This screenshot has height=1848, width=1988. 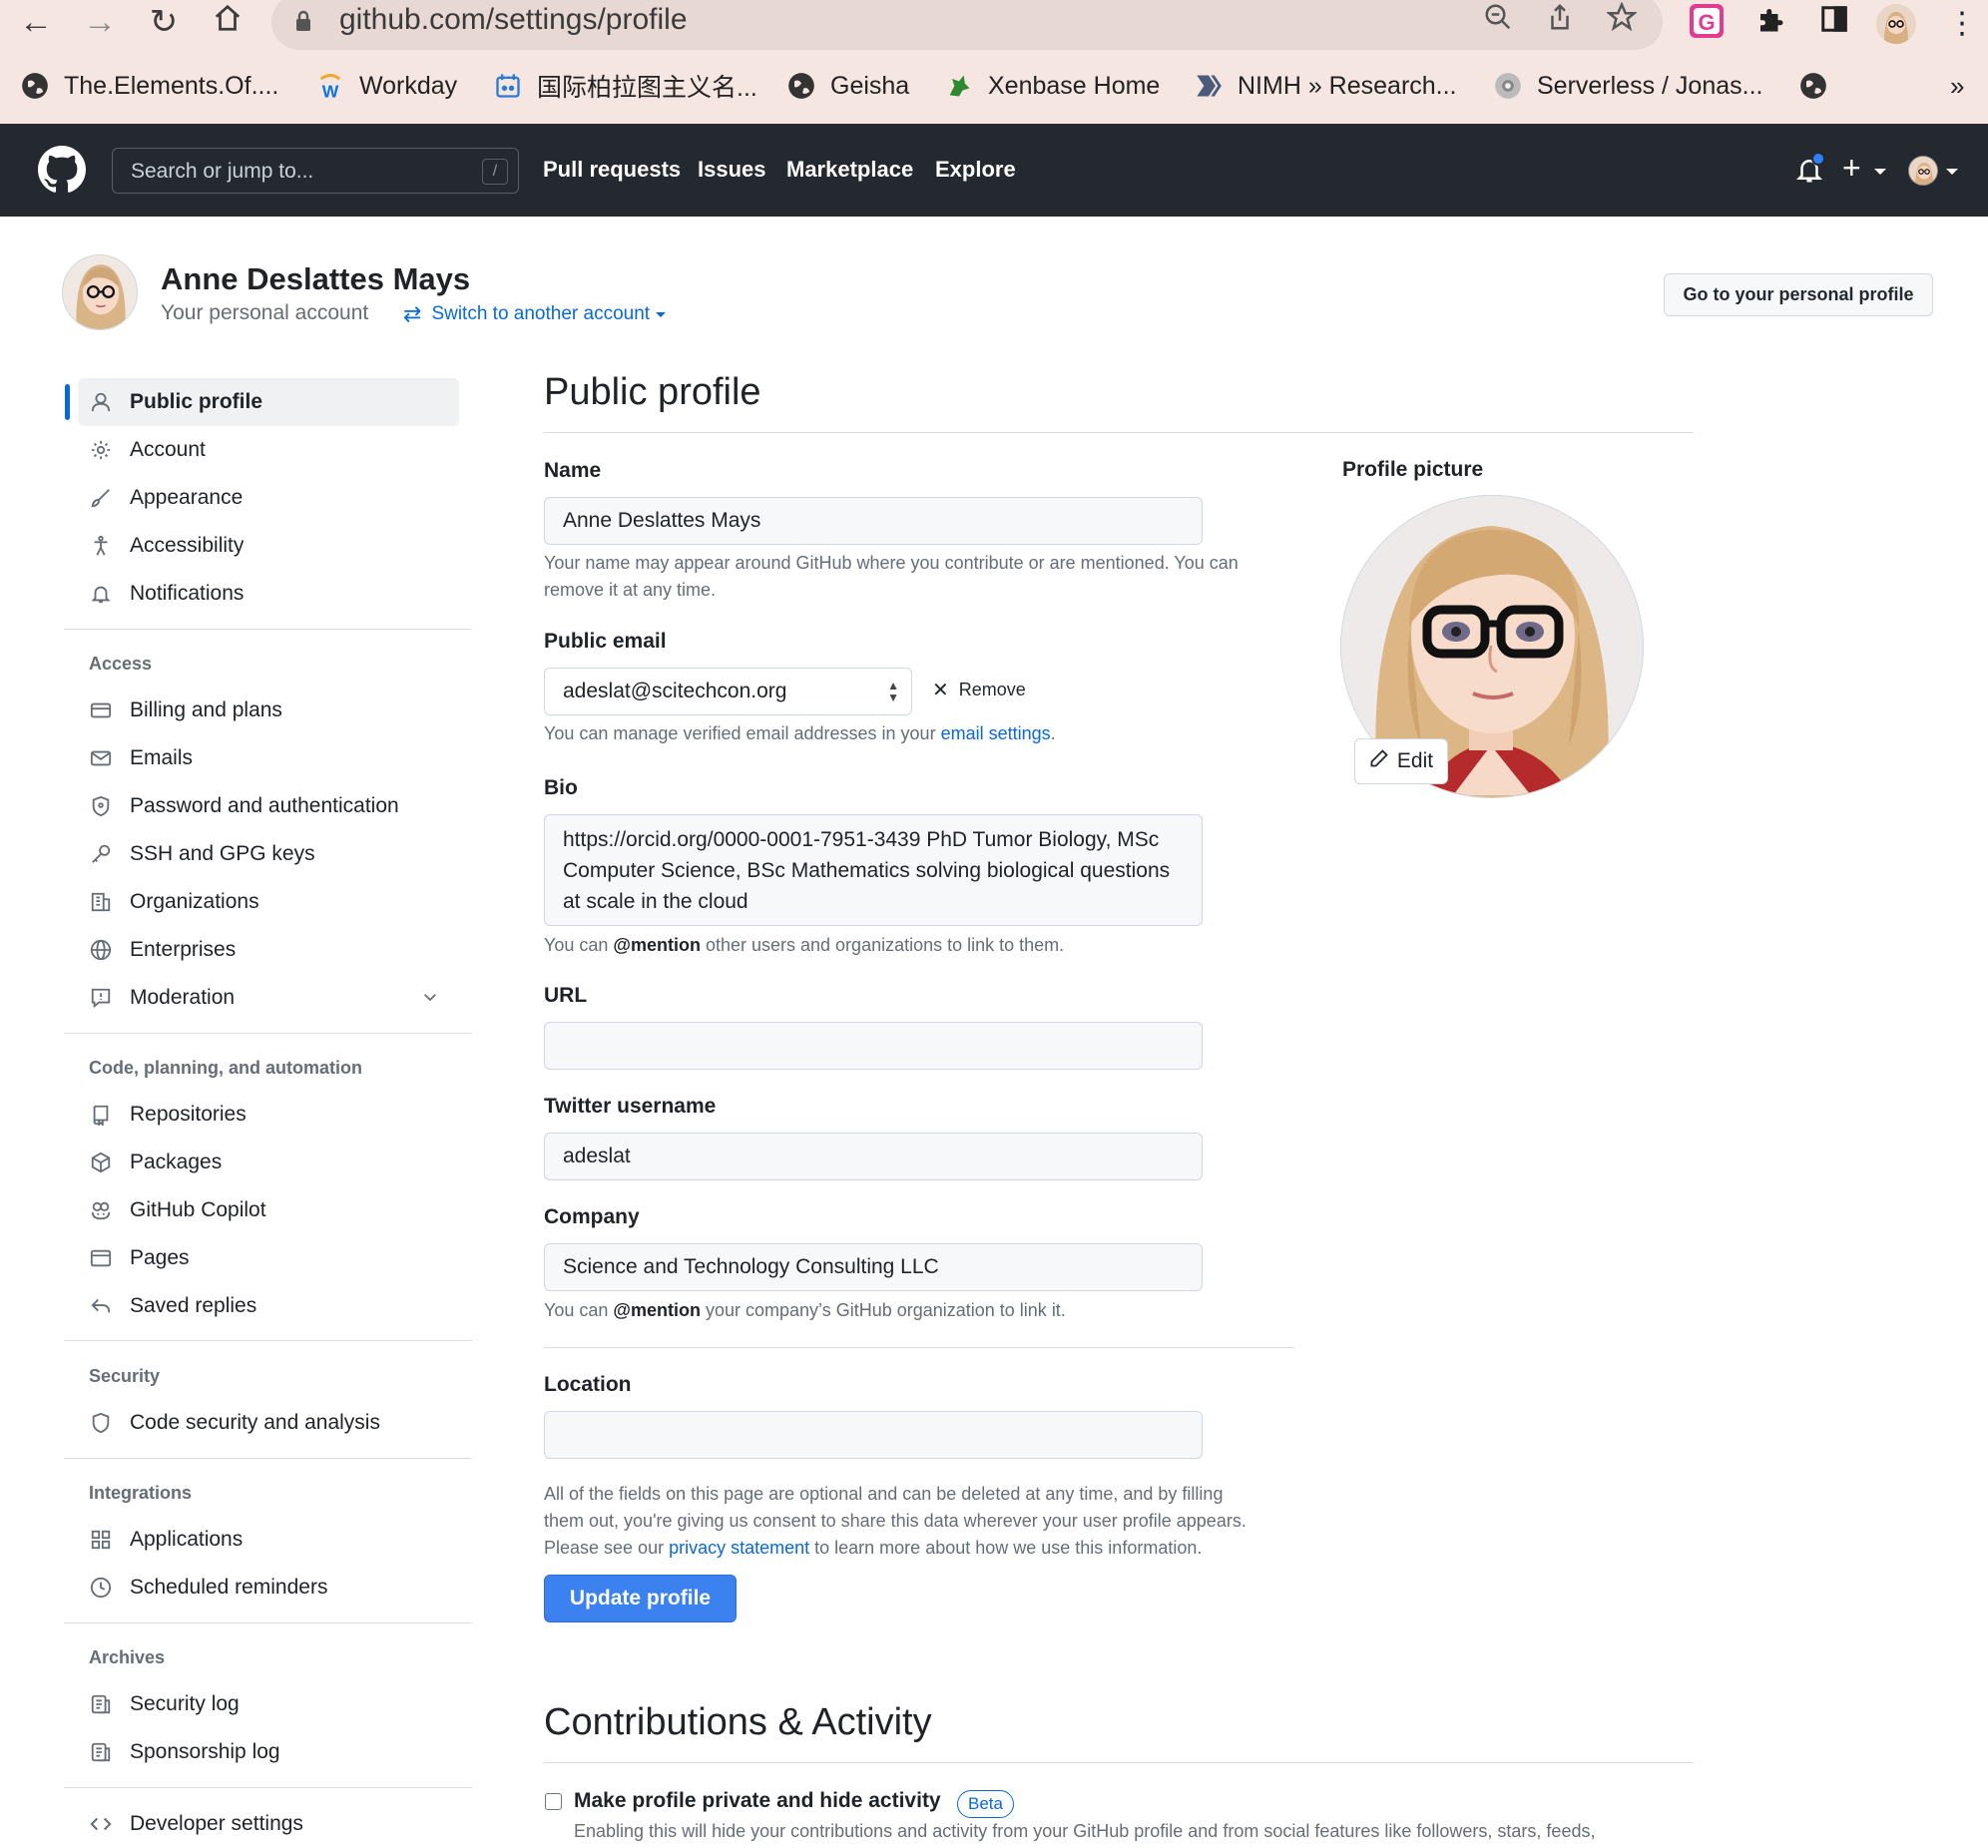 What do you see at coordinates (1622, 20) in the screenshot?
I see `star-icon` at bounding box center [1622, 20].